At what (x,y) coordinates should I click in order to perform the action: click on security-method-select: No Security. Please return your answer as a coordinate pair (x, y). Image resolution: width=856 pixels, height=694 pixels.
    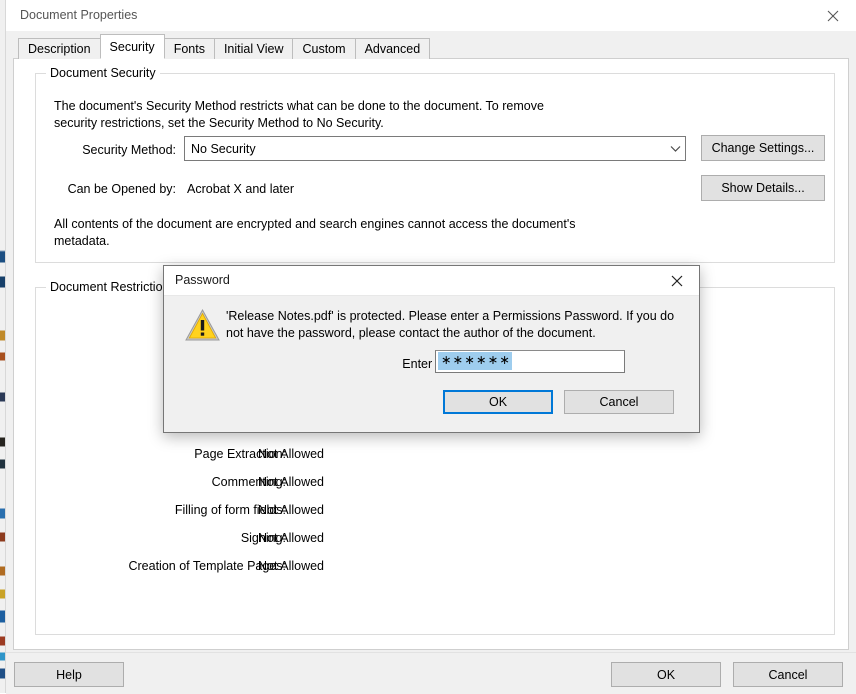
    Looking at the image, I should click on (435, 148).